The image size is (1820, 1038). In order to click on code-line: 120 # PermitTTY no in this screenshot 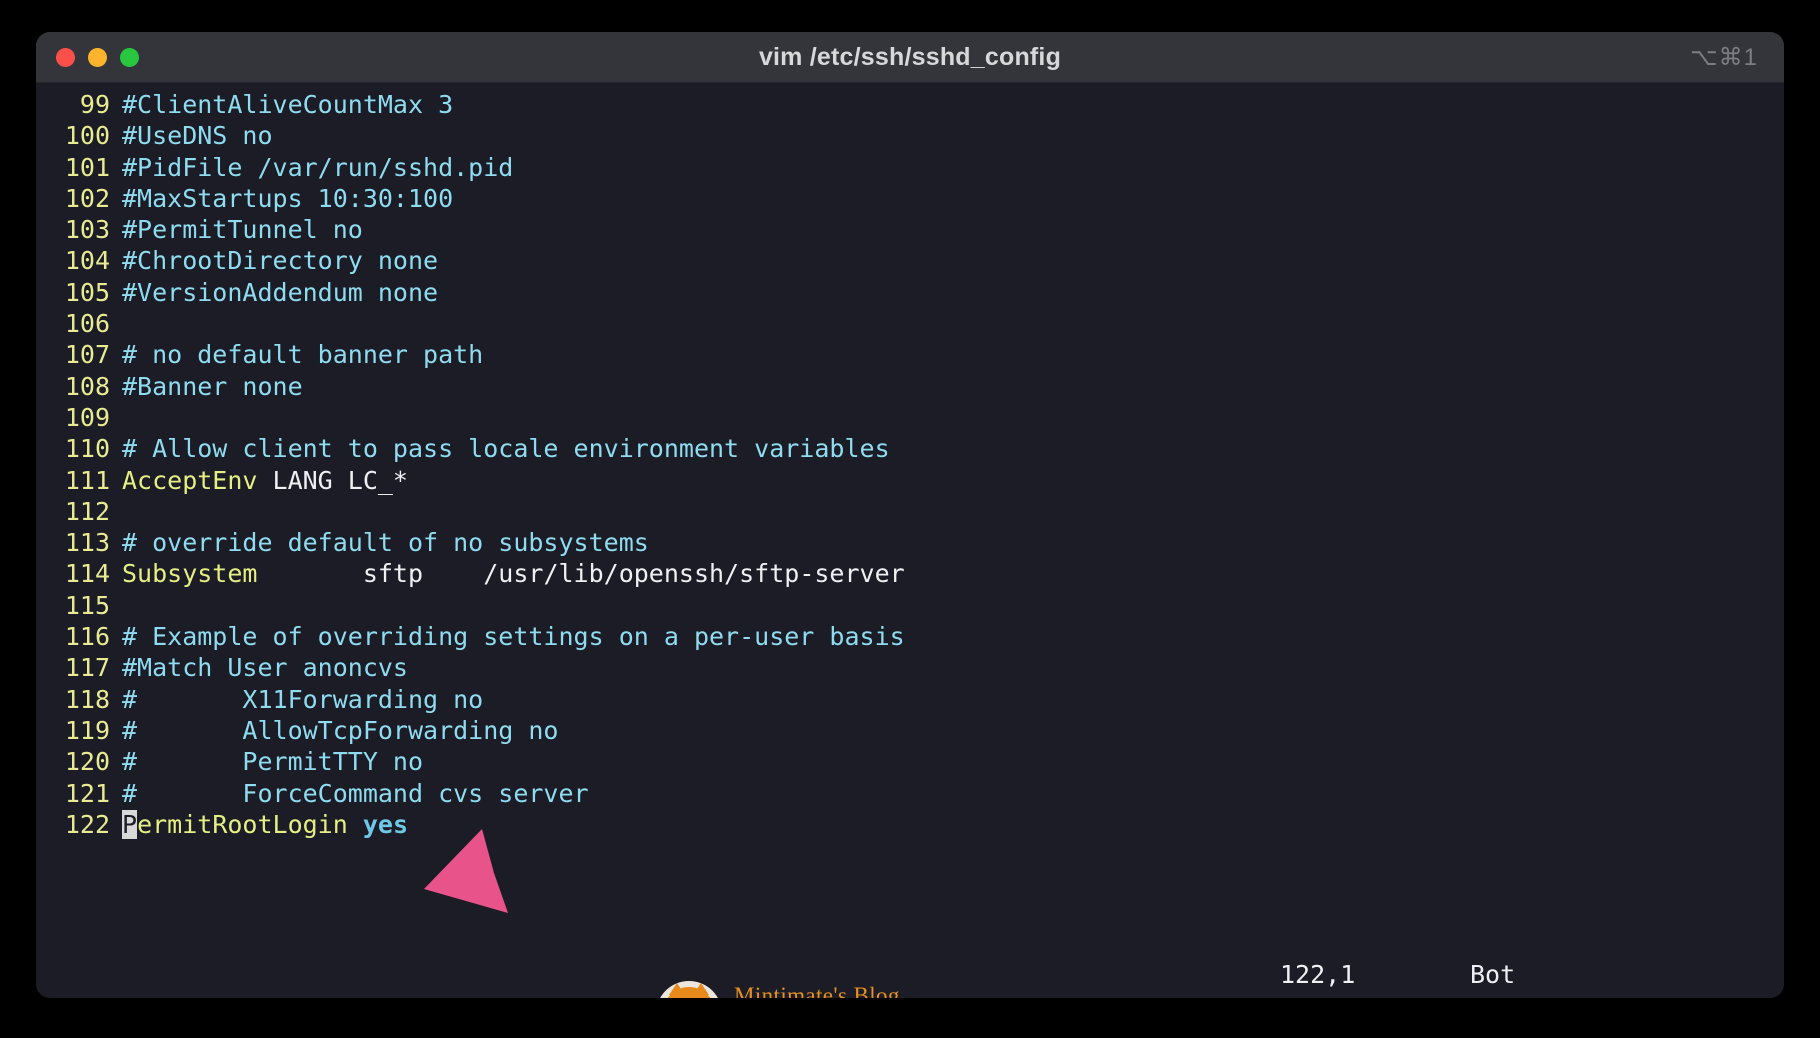, I will do `click(910, 761)`.